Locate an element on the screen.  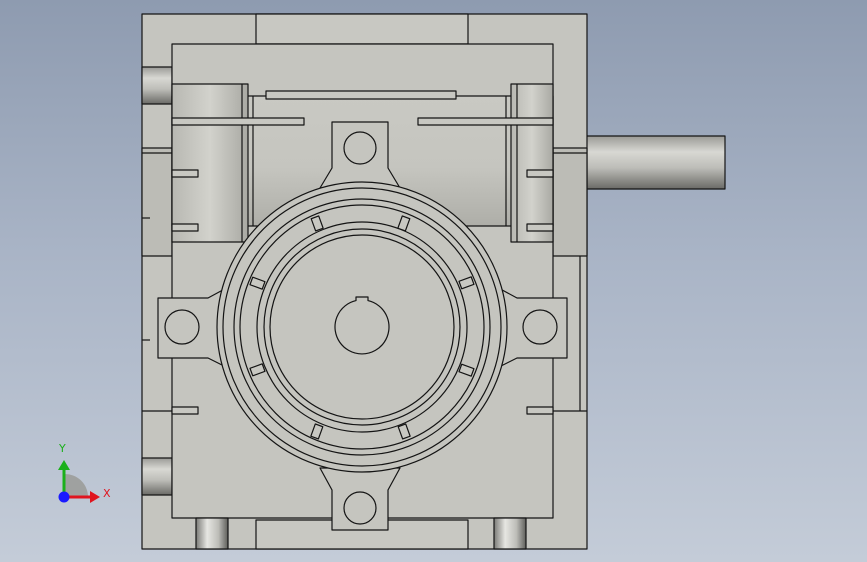
bolt-hole-right is located at coordinates (540, 327).